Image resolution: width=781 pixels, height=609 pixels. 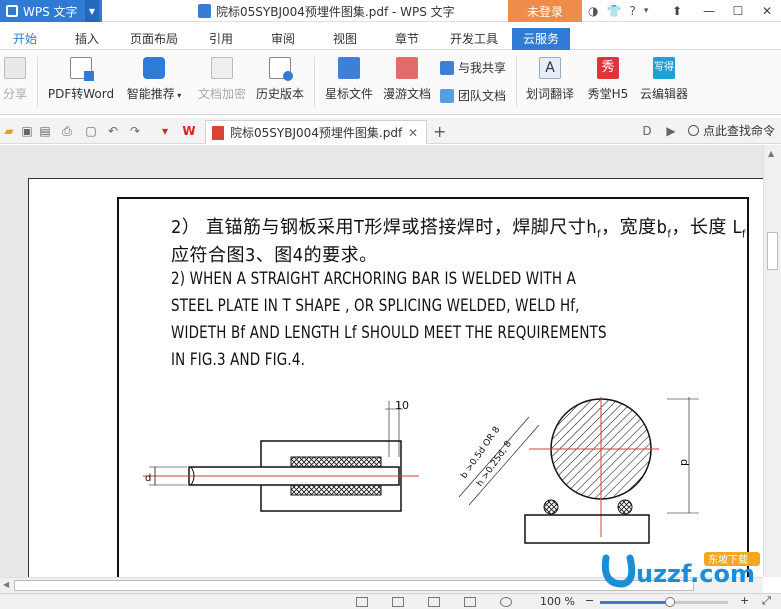 What do you see at coordinates (663, 94) in the screenshot?
I see `cloud-editor-label: 云编辑器` at bounding box center [663, 94].